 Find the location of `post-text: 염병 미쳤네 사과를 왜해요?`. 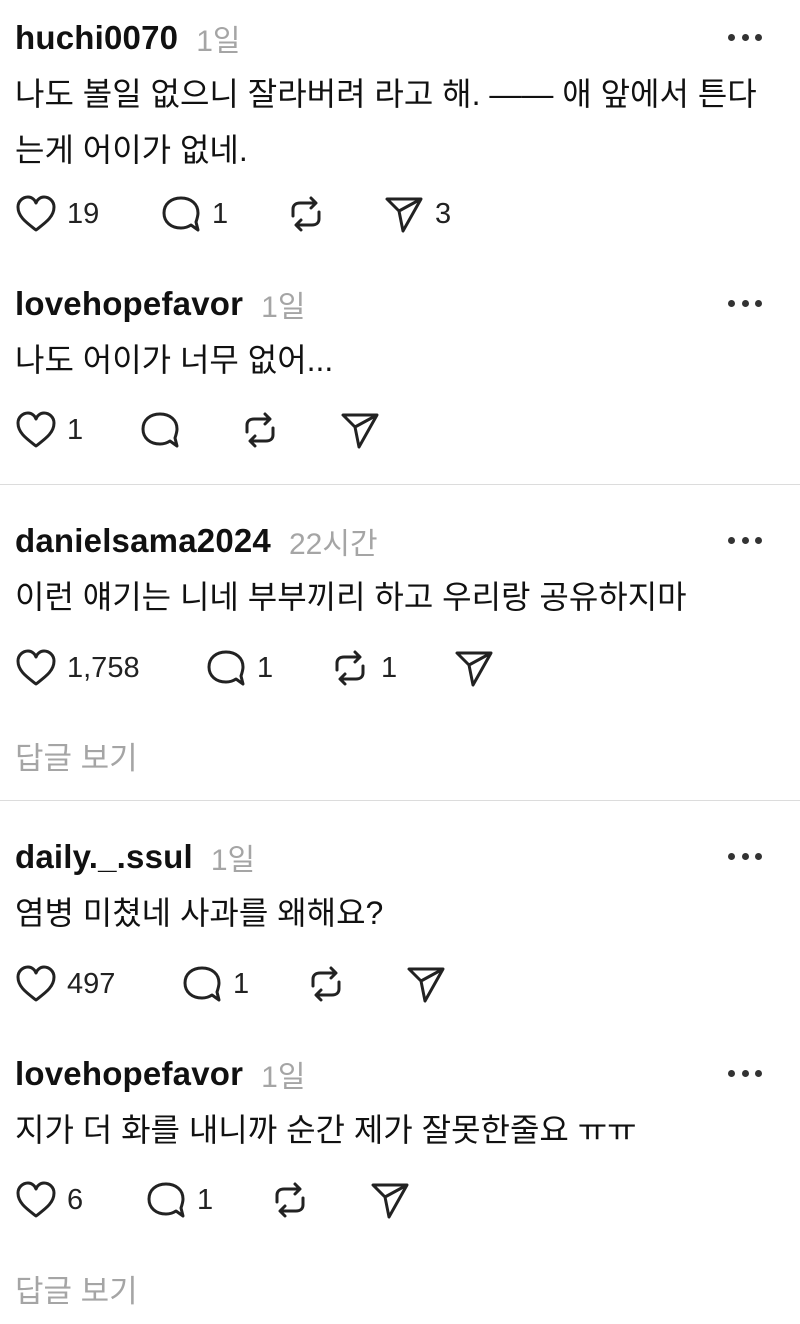

post-text: 염병 미쳤네 사과를 왜해요? is located at coordinates (199, 913).